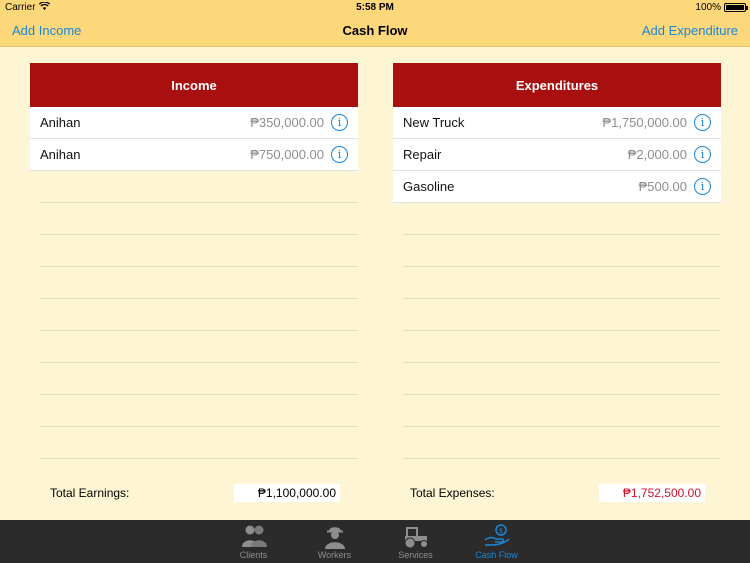 This screenshot has height=563, width=750. Describe the element at coordinates (557, 155) in the screenshot. I see `expenditure-row: Repair ₱2,000.00 i` at that location.